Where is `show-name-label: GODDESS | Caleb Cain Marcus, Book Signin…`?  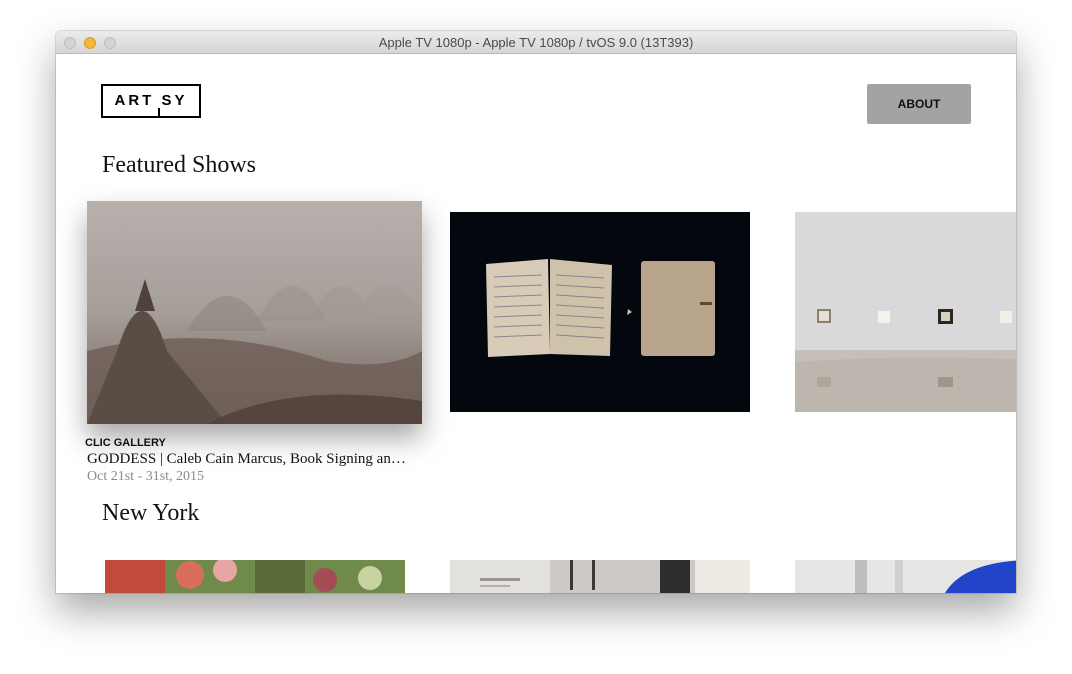
show-name-label: GODDESS | Caleb Cain Marcus, Book Signin… is located at coordinates (246, 459).